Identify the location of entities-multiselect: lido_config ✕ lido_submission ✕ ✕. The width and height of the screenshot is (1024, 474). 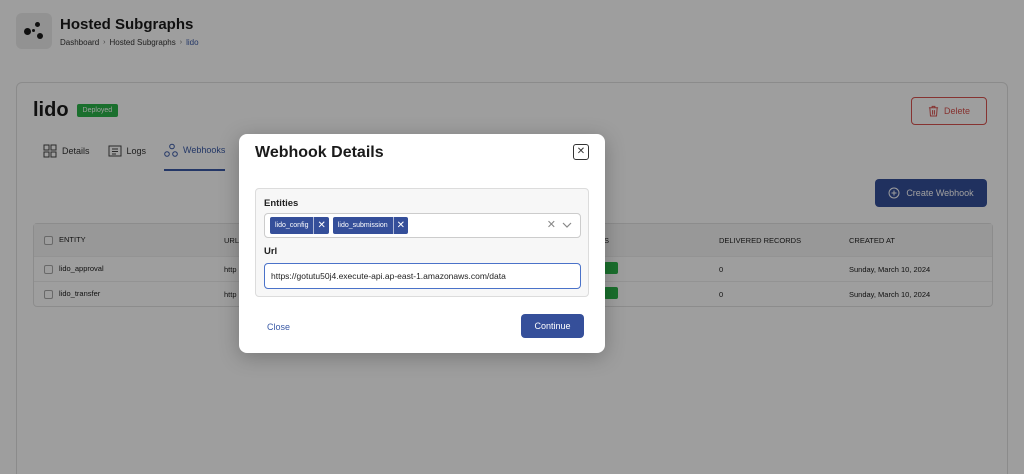
(422, 225).